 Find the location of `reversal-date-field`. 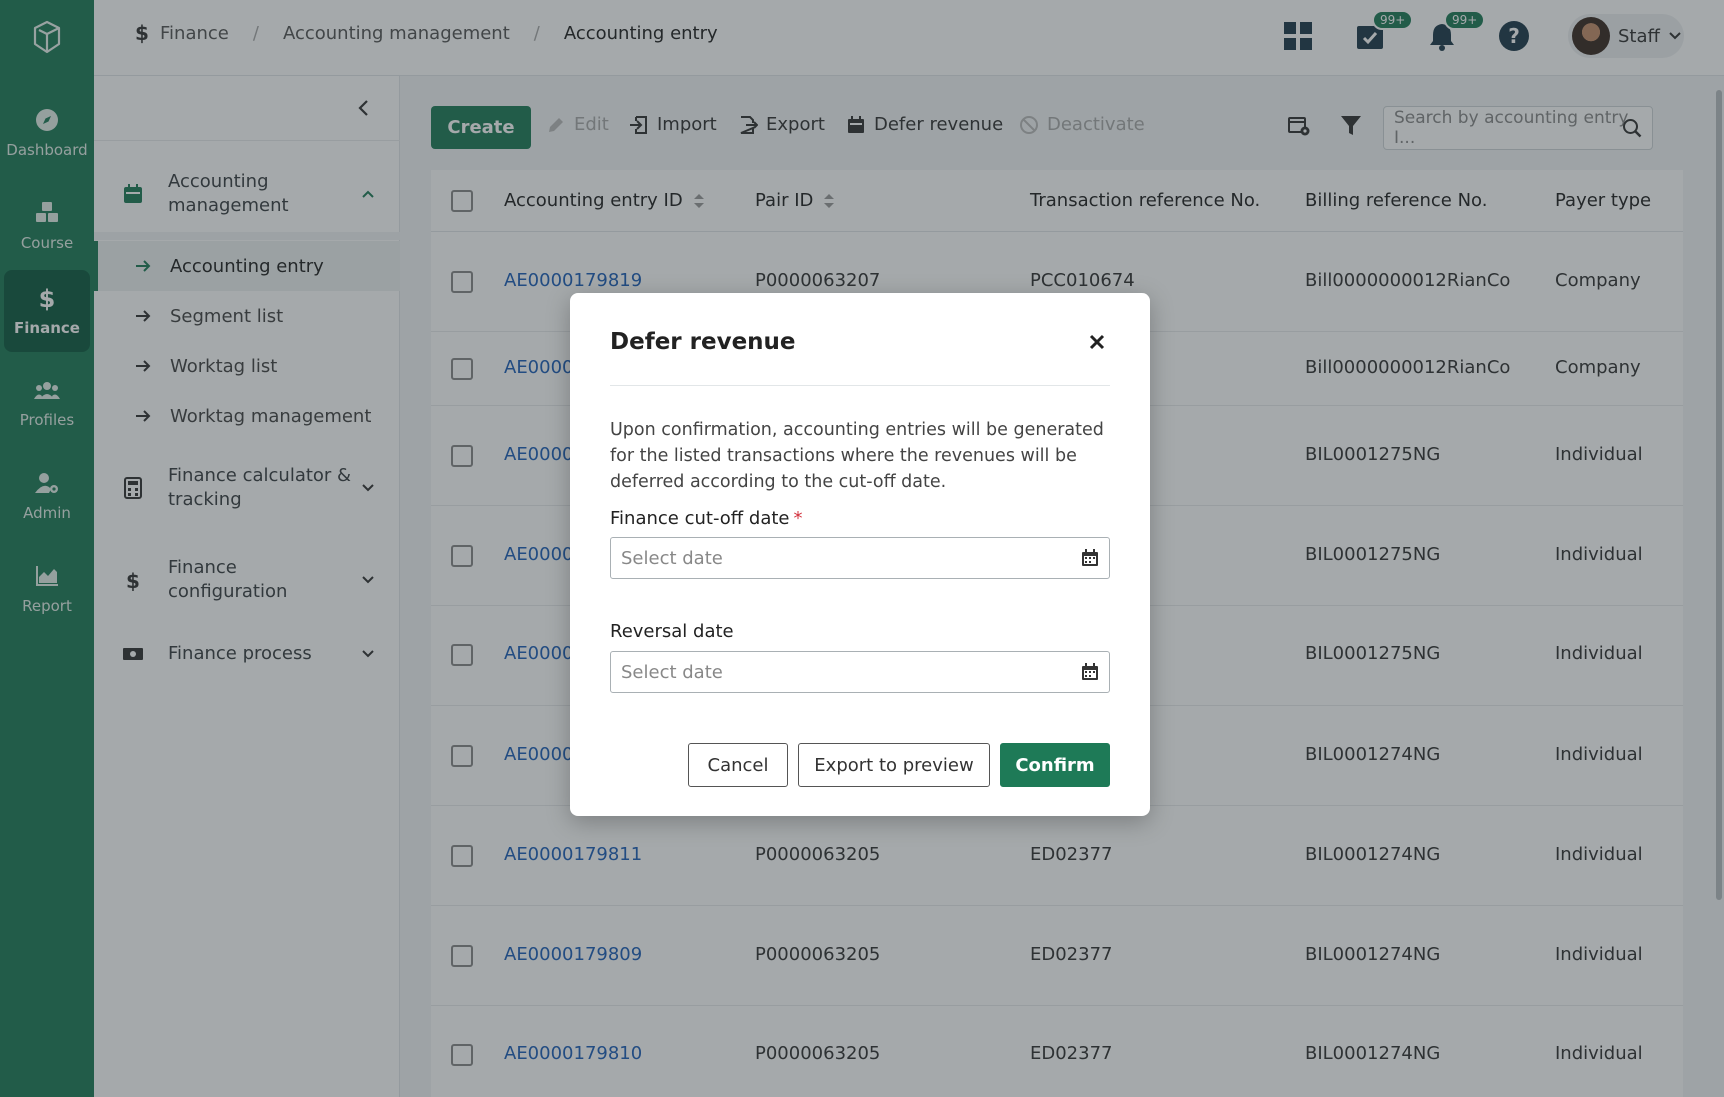

reversal-date-field is located at coordinates (860, 672).